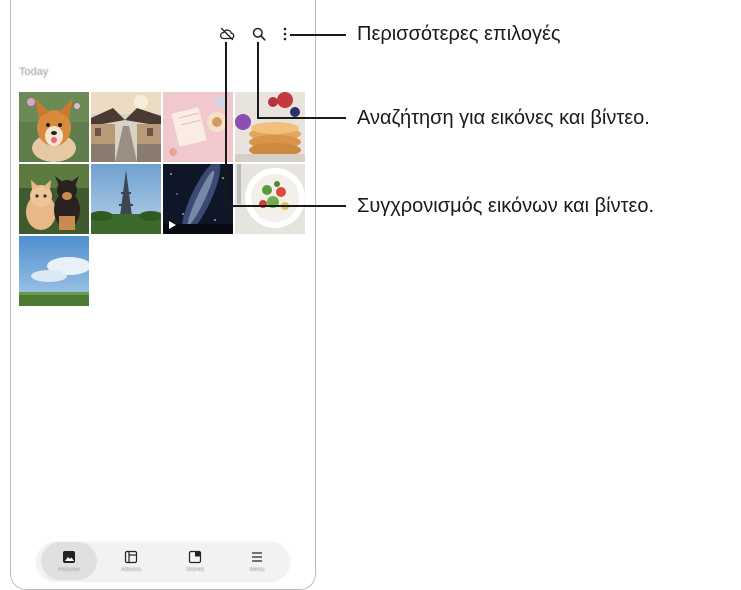 This screenshot has width=741, height=590. I want to click on menu-icon, so click(257, 556).